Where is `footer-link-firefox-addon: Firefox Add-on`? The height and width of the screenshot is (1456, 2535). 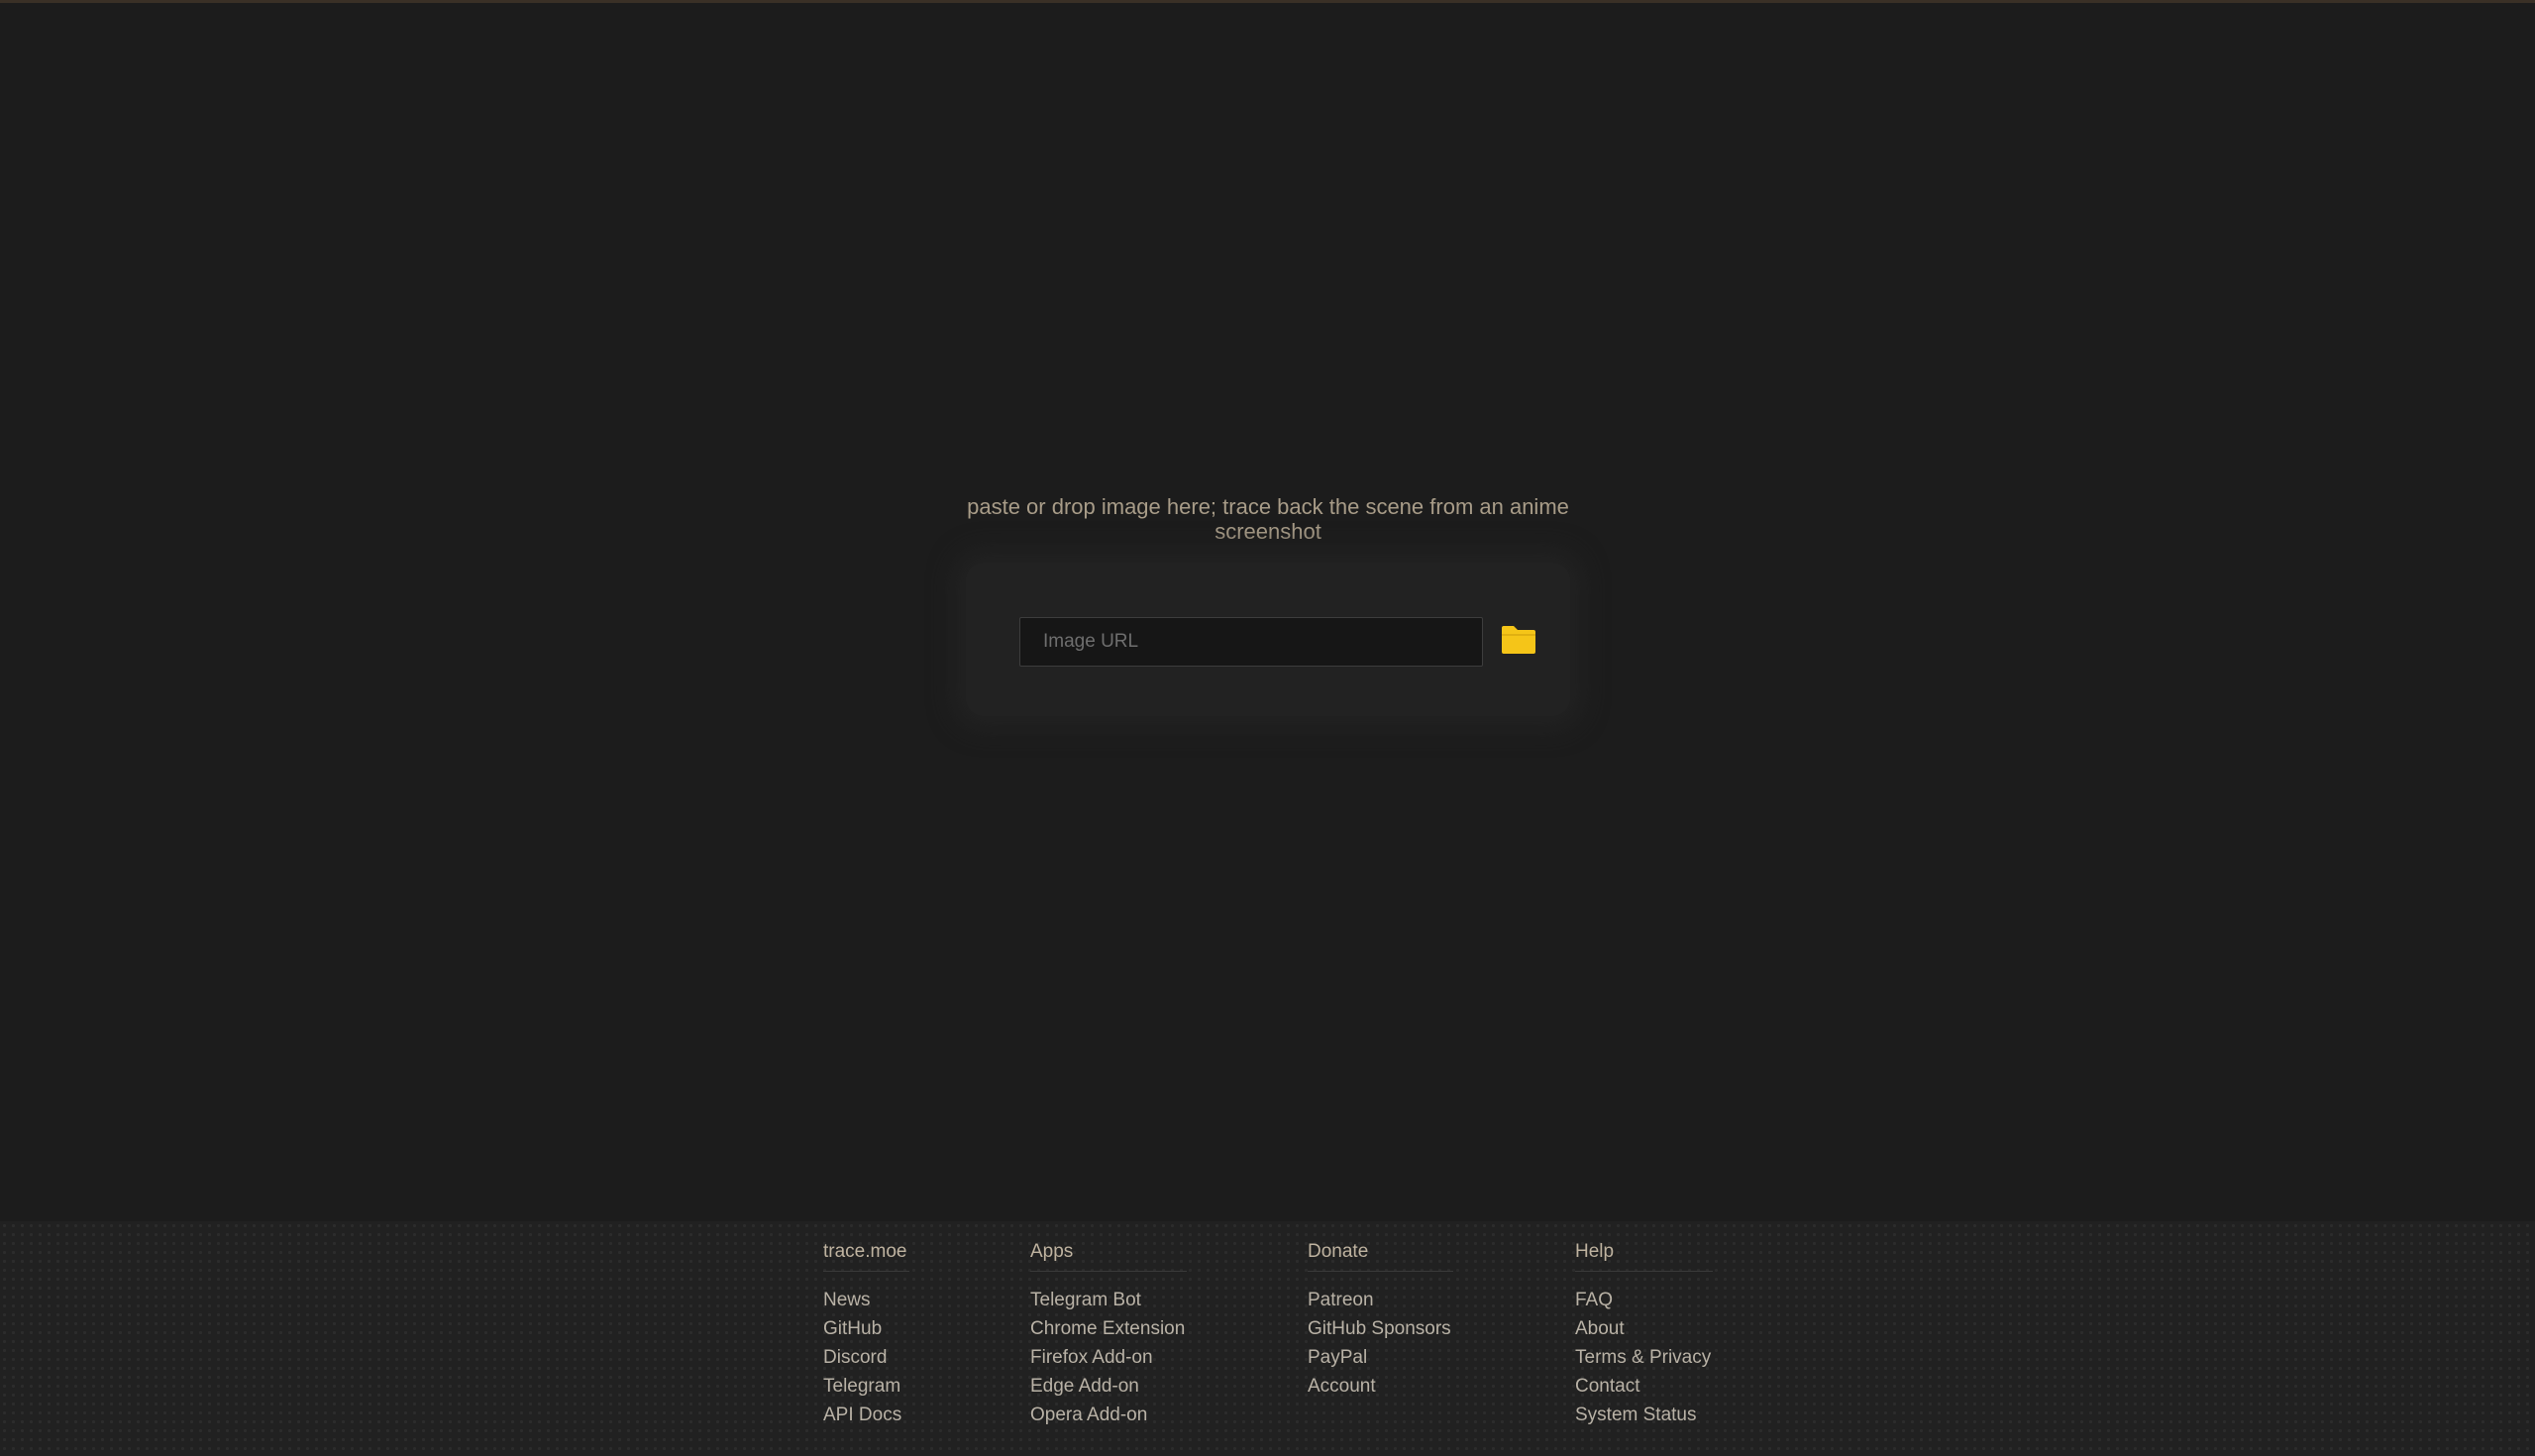
footer-link-firefox-addon: Firefox Add-on is located at coordinates (1108, 1357).